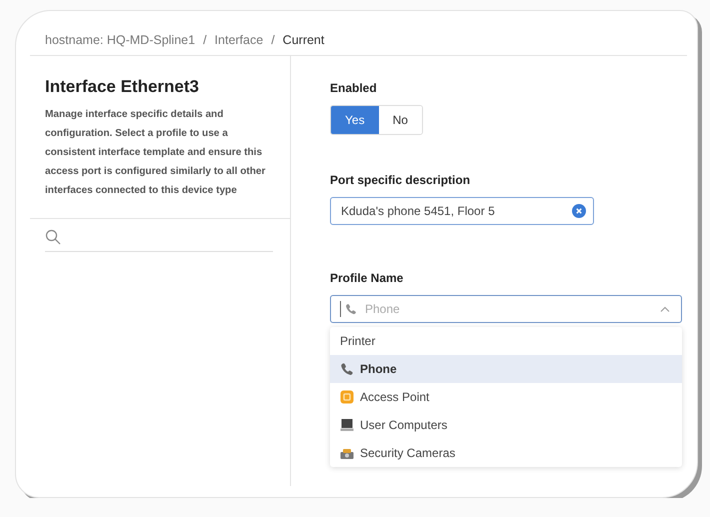  I want to click on breadcrumb-link: Interface, so click(239, 40).